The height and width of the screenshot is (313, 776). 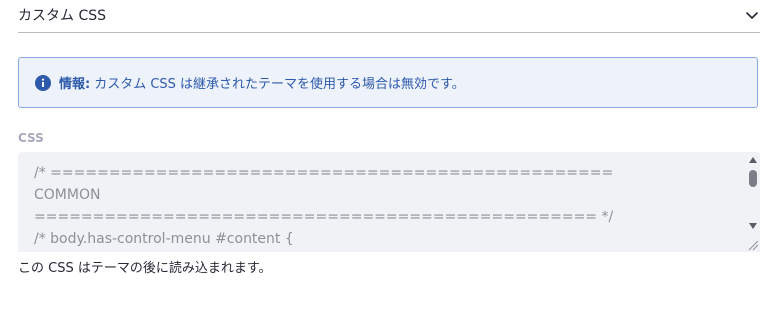 I want to click on chevron-down-icon, so click(x=752, y=15).